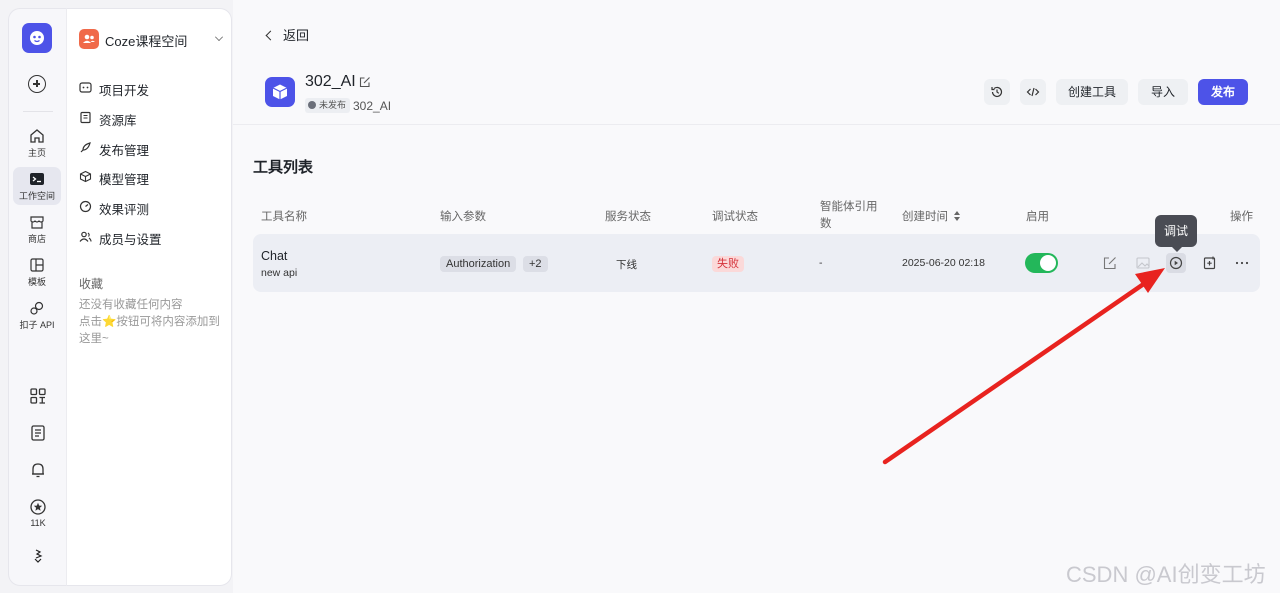  I want to click on library-icon, so click(85, 117).